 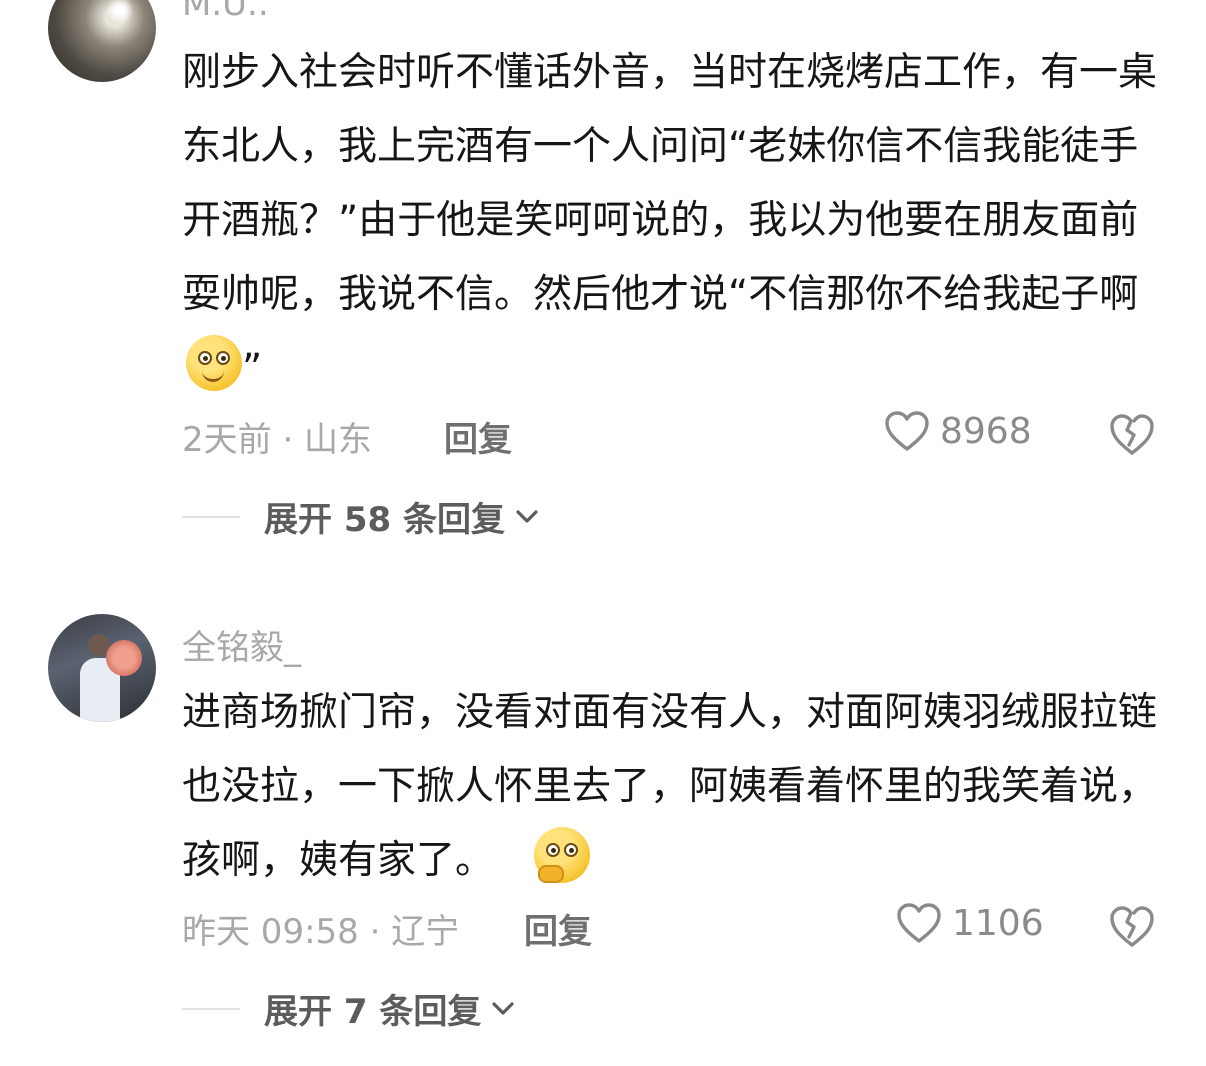 What do you see at coordinates (384, 520) in the screenshot?
I see `expand-replies-label: 展开 58 条回复` at bounding box center [384, 520].